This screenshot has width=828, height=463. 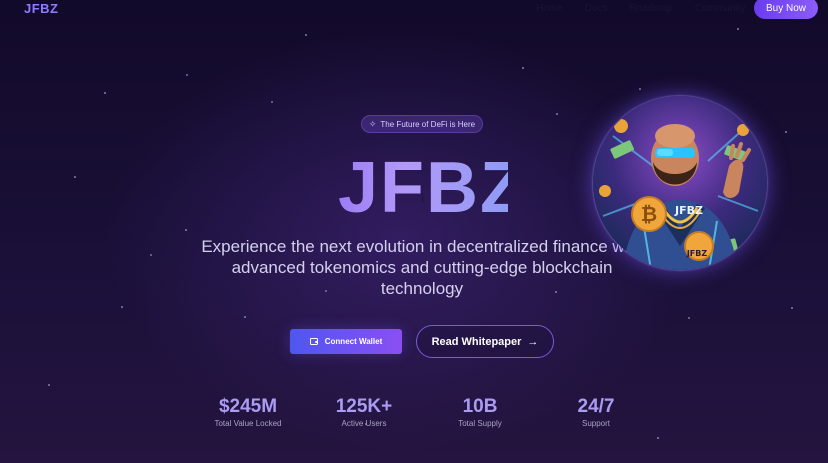 What do you see at coordinates (533, 341) in the screenshot?
I see `arrow-right-icon: →` at bounding box center [533, 341].